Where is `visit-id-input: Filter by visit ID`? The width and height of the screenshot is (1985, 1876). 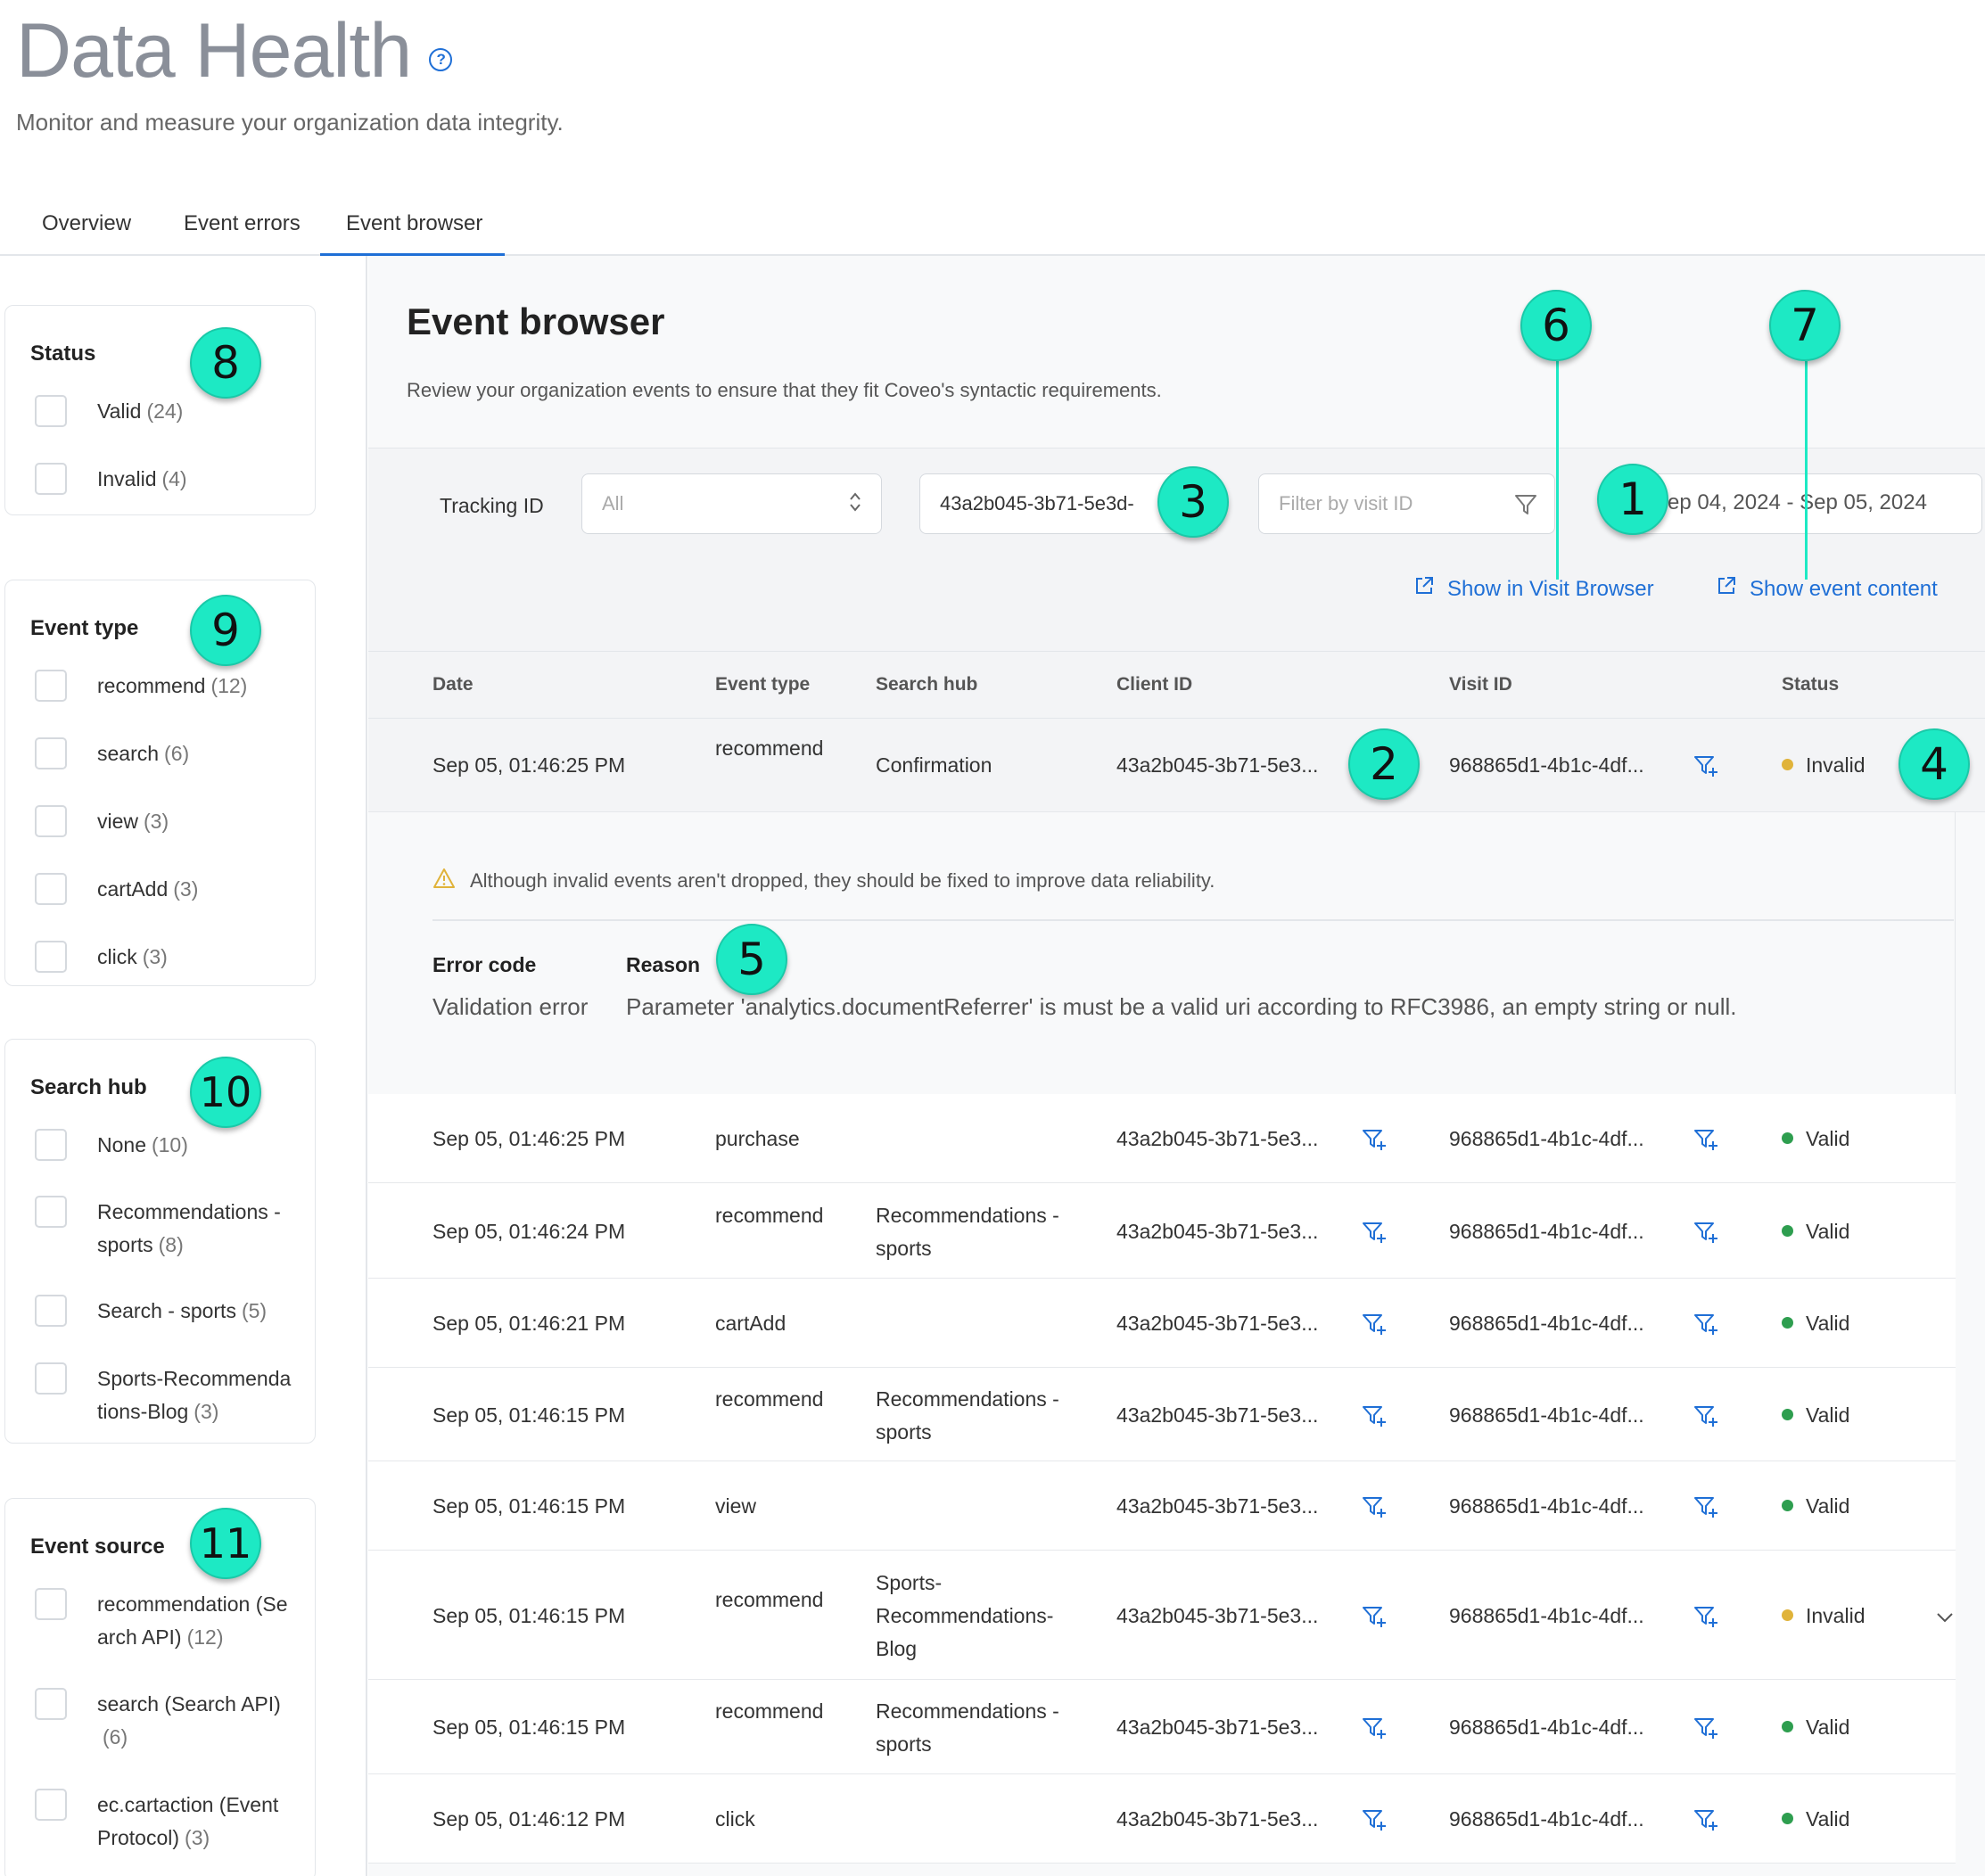 visit-id-input: Filter by visit ID is located at coordinates (1406, 503).